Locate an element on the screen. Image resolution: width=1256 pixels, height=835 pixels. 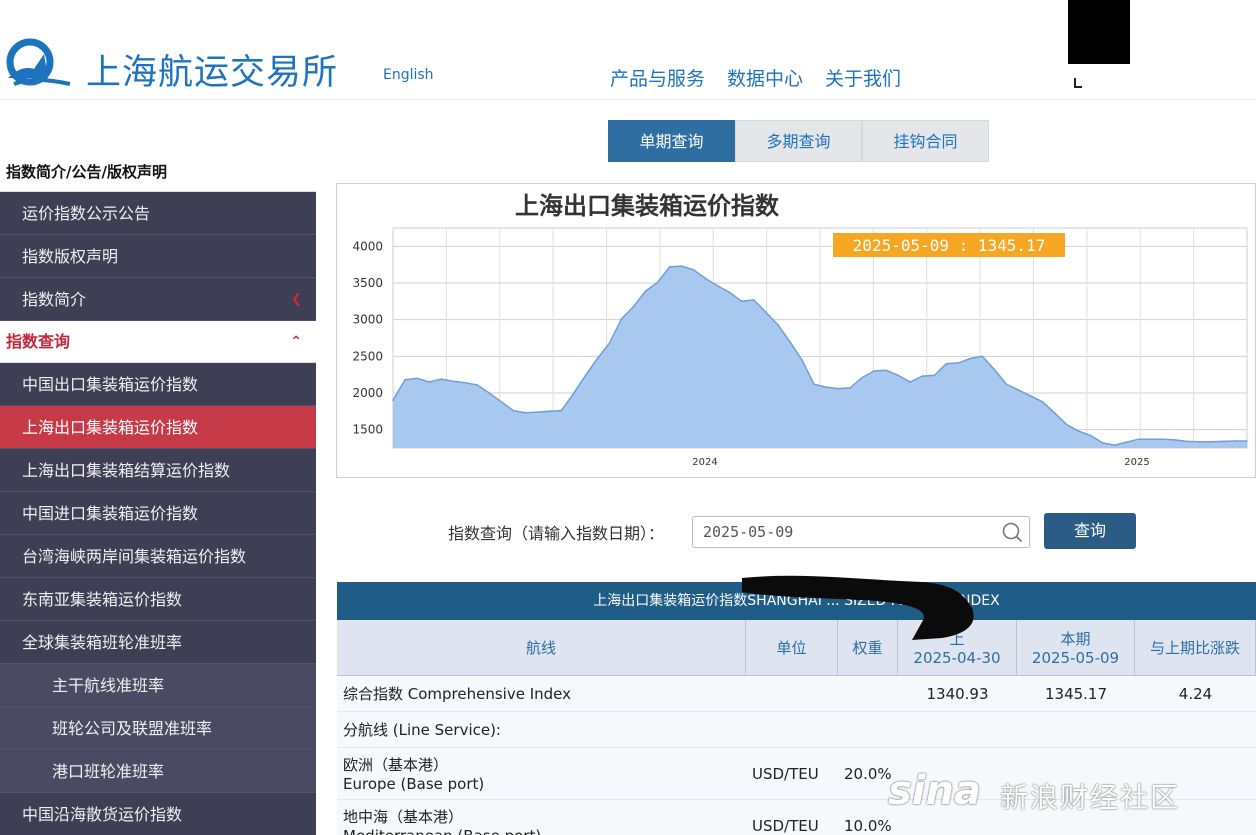
sidebar-item-index-3: 中国进口集装箱运价指数 is located at coordinates (158, 513).